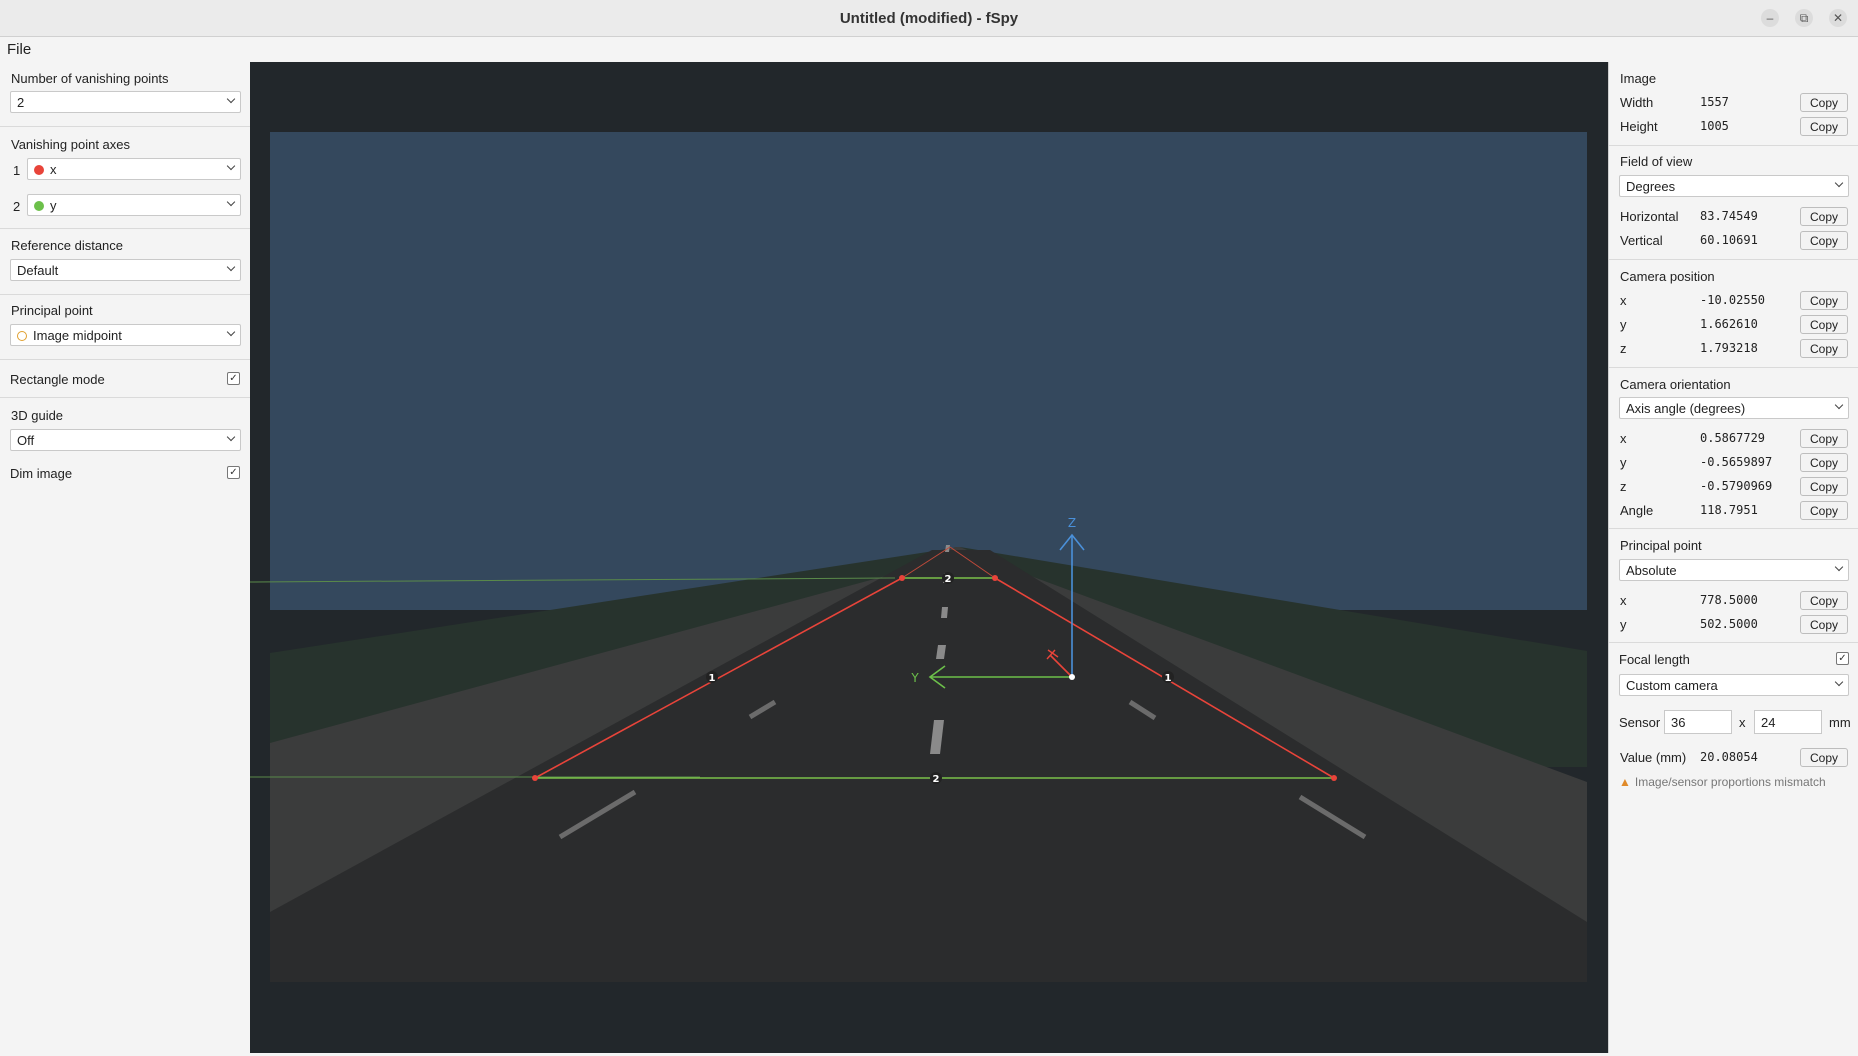  Describe the element at coordinates (1840, 722) in the screenshot. I see `sensor-unit-label: mm` at that location.